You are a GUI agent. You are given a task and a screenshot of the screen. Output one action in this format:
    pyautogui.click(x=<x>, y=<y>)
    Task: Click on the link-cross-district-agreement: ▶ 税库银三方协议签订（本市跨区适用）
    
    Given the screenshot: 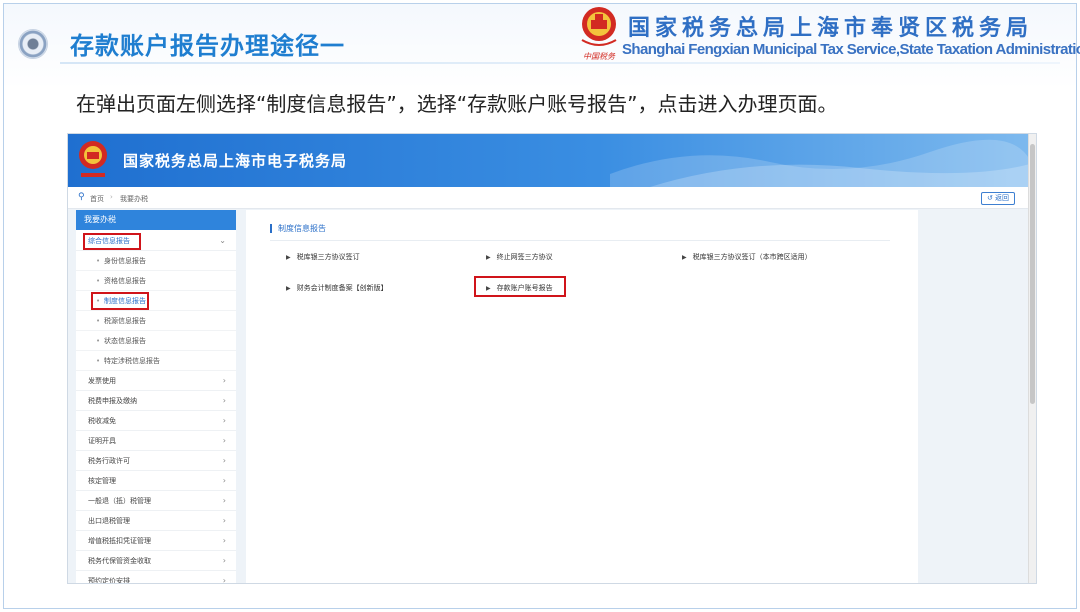 What is the action you would take?
    pyautogui.click(x=747, y=257)
    